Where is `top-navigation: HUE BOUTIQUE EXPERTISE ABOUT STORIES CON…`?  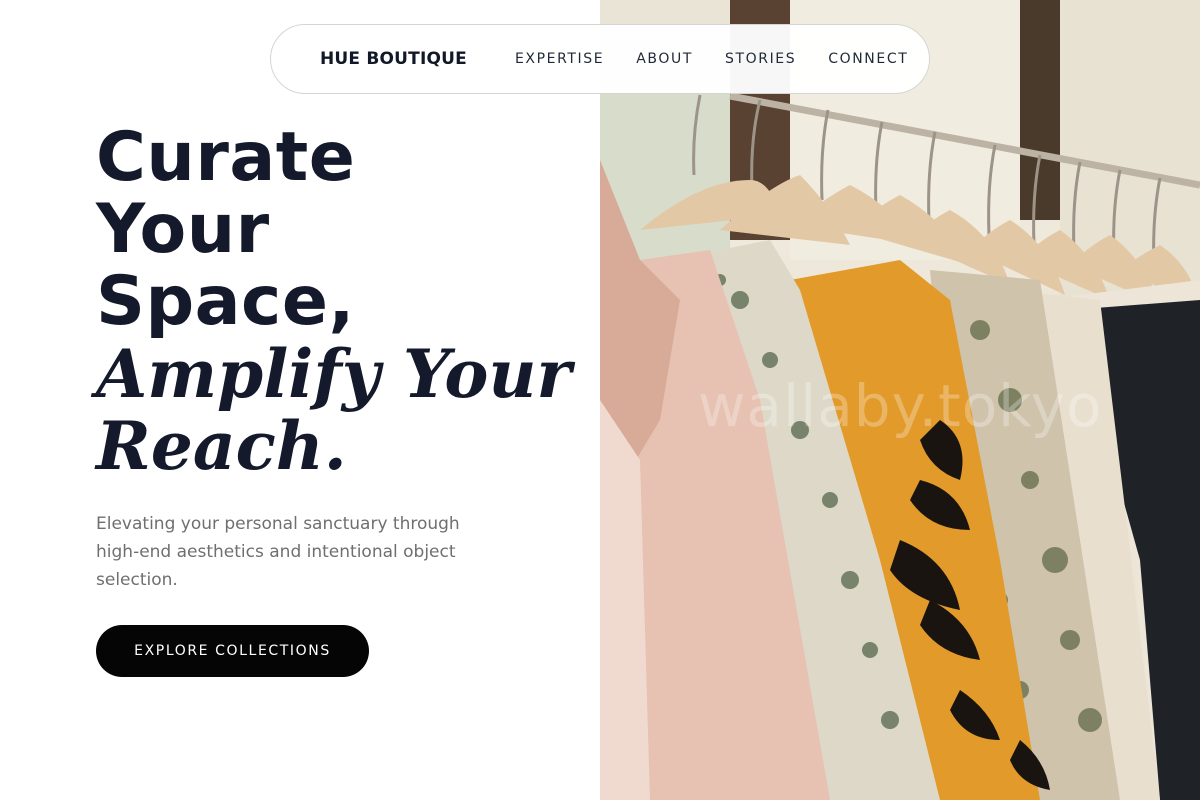 top-navigation: HUE BOUTIQUE EXPERTISE ABOUT STORIES CON… is located at coordinates (600, 59).